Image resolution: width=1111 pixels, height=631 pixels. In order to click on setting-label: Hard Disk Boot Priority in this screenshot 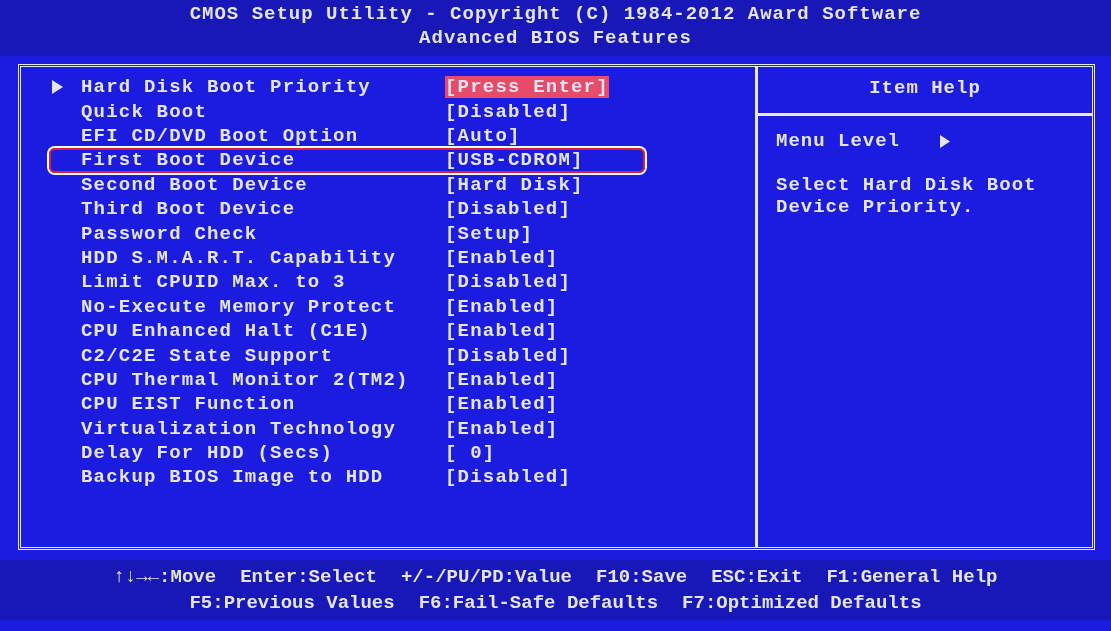, I will do `click(263, 87)`.